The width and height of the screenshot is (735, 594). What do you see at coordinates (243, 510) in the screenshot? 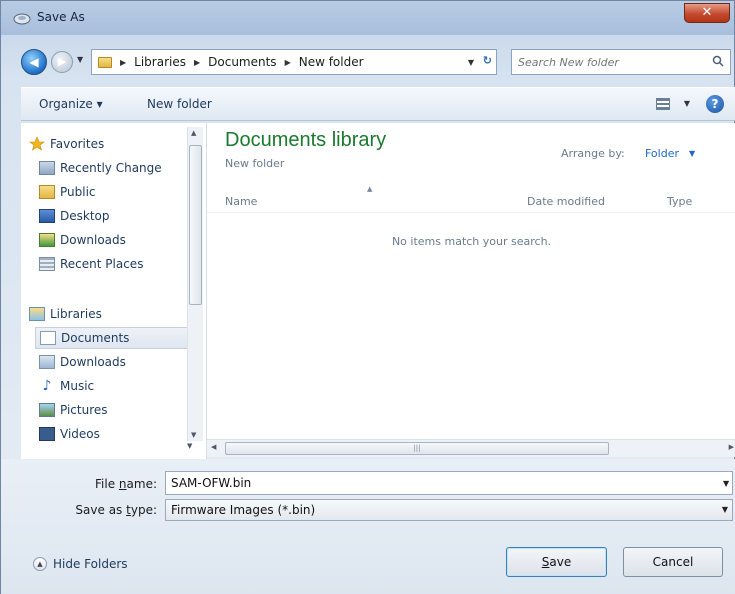
I see `save-as-type-value: Firmware Images (*.bin)` at bounding box center [243, 510].